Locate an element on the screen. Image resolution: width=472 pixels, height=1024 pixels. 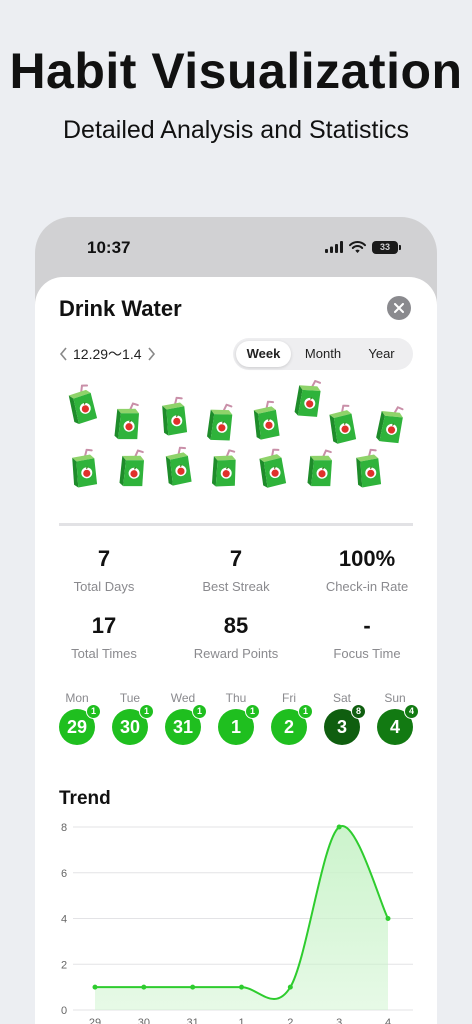
close-button is located at coordinates (399, 308).